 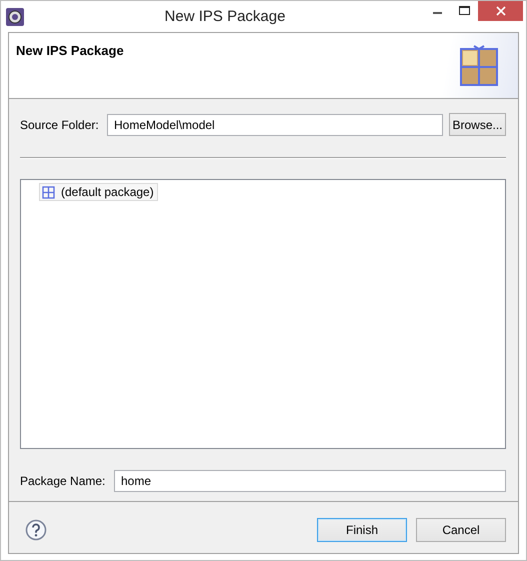 I want to click on gift-box-icon, so click(x=480, y=66).